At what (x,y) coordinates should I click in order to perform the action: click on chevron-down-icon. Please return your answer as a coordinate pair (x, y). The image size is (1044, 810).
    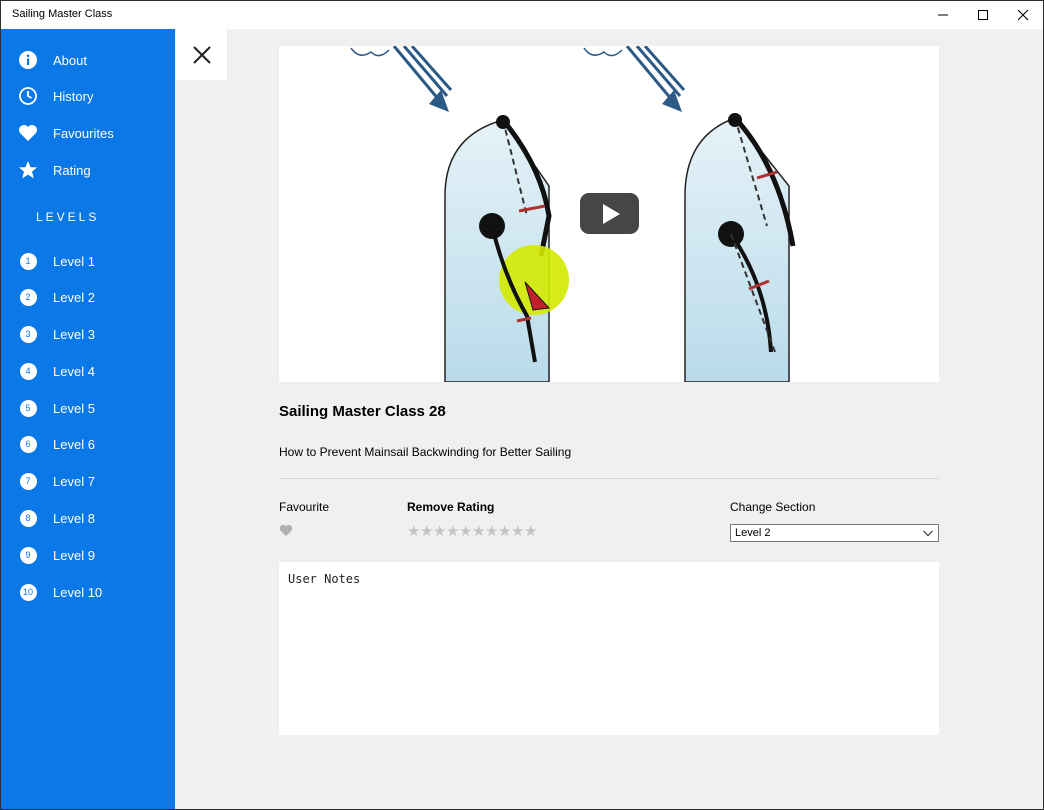
    Looking at the image, I should click on (928, 533).